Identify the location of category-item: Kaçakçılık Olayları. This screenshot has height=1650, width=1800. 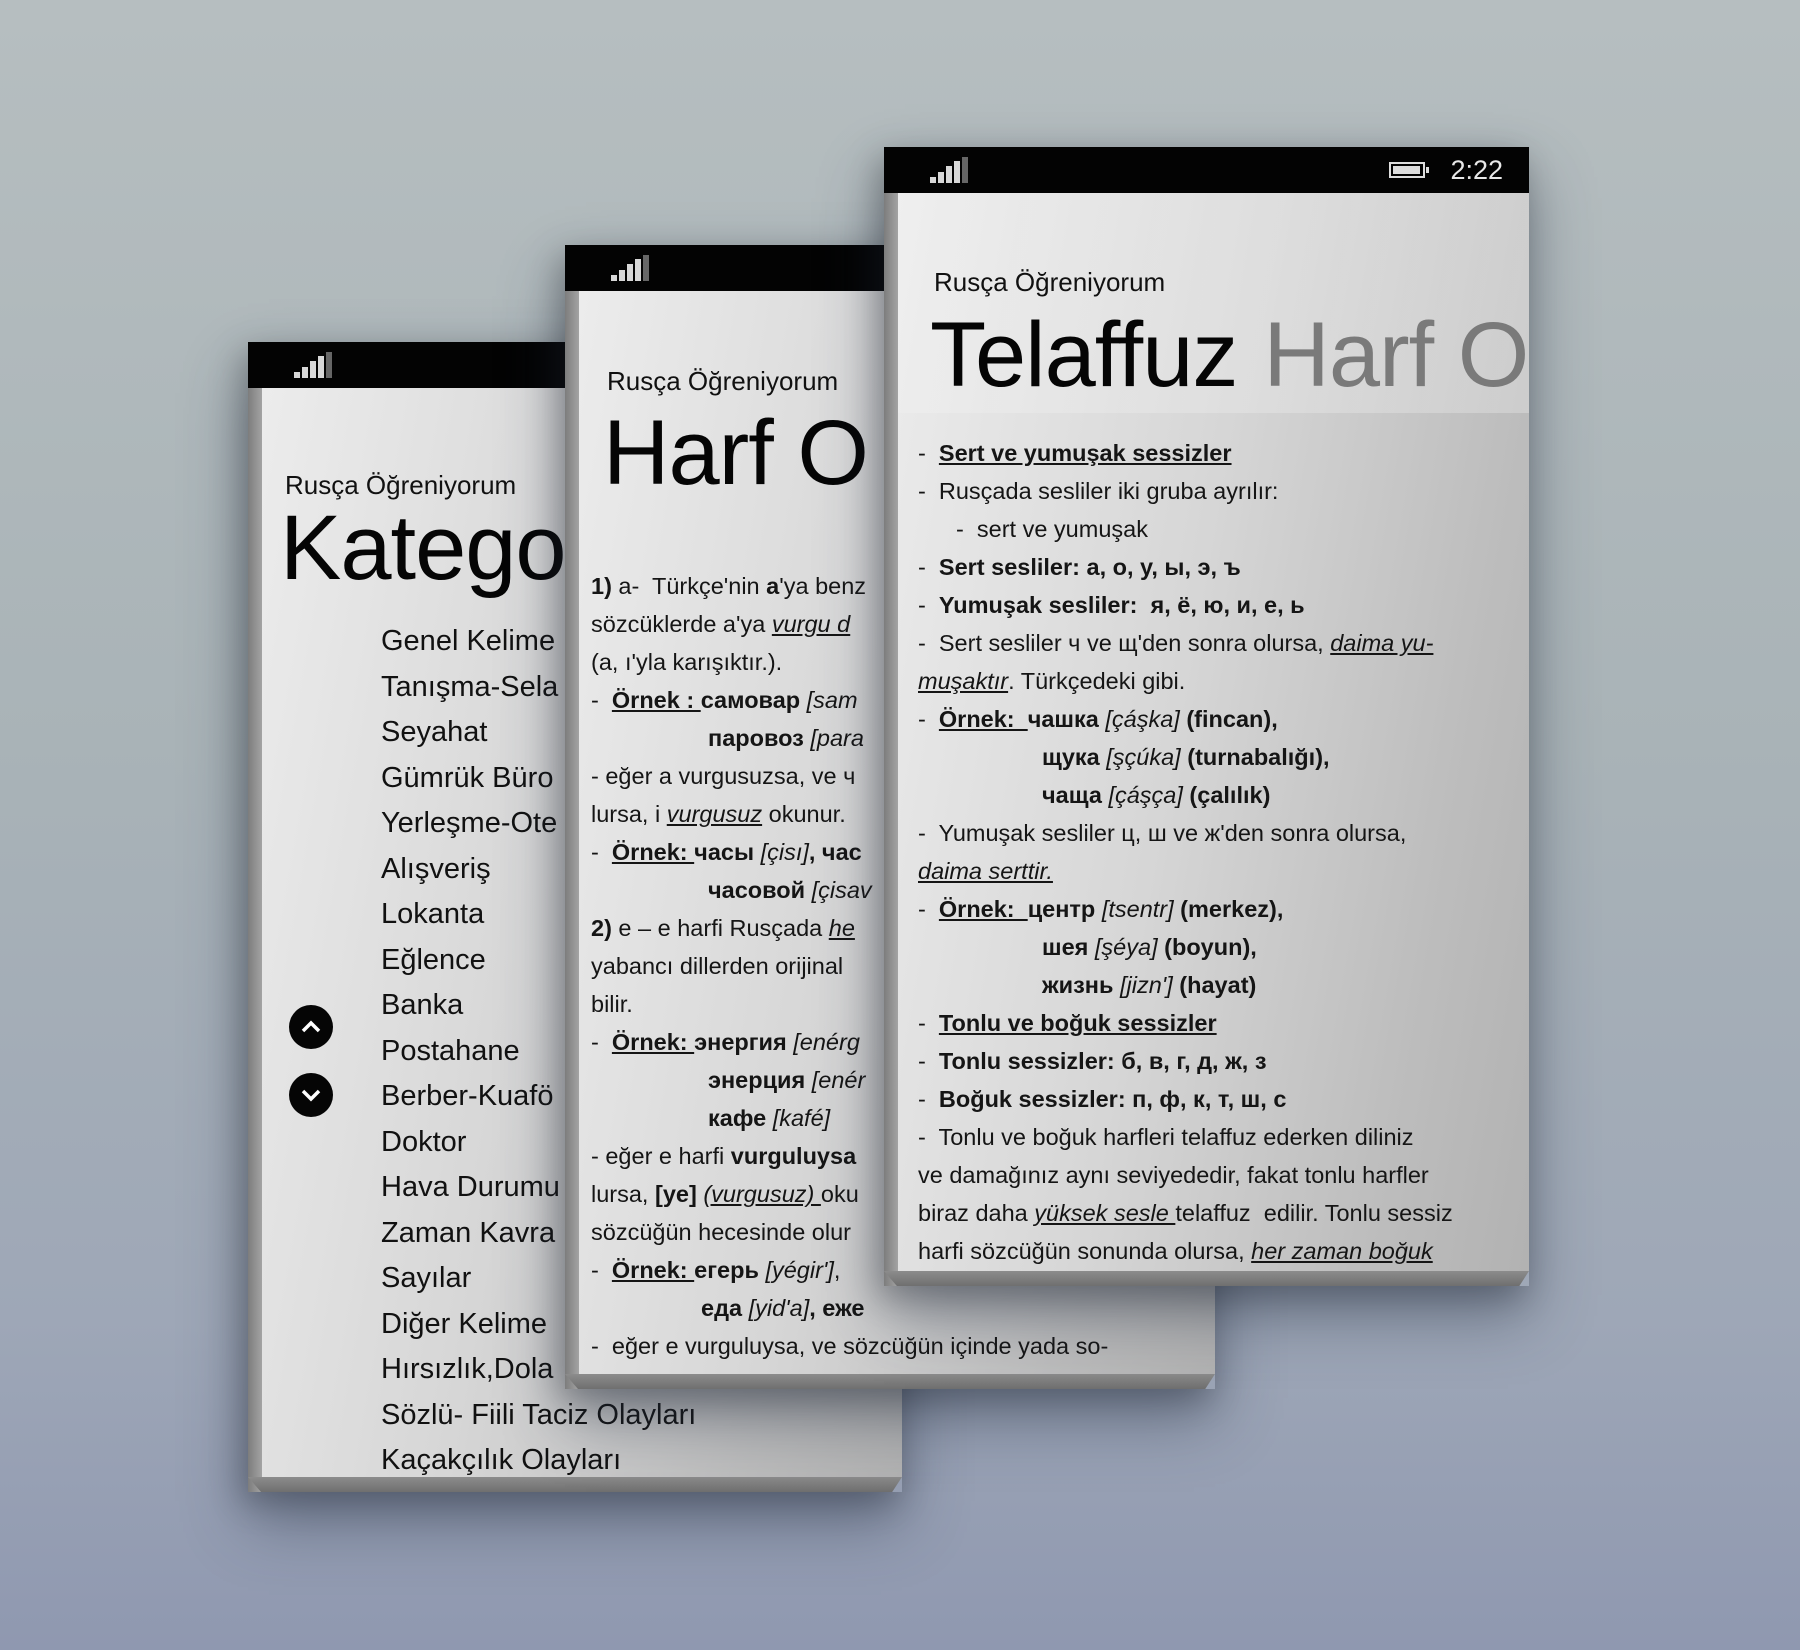
(538, 1457).